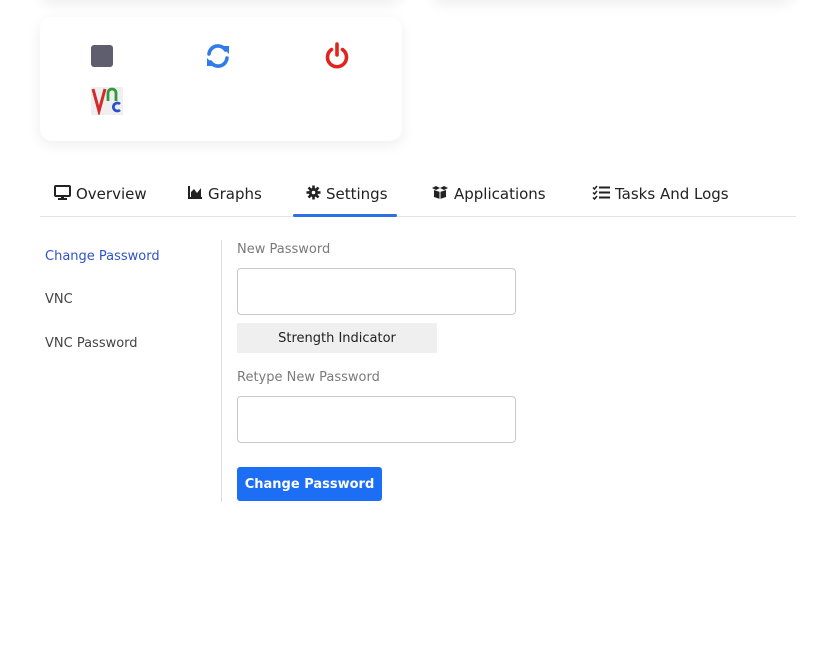 This screenshot has height=670, width=840. I want to click on new-password-label: New Password, so click(284, 249).